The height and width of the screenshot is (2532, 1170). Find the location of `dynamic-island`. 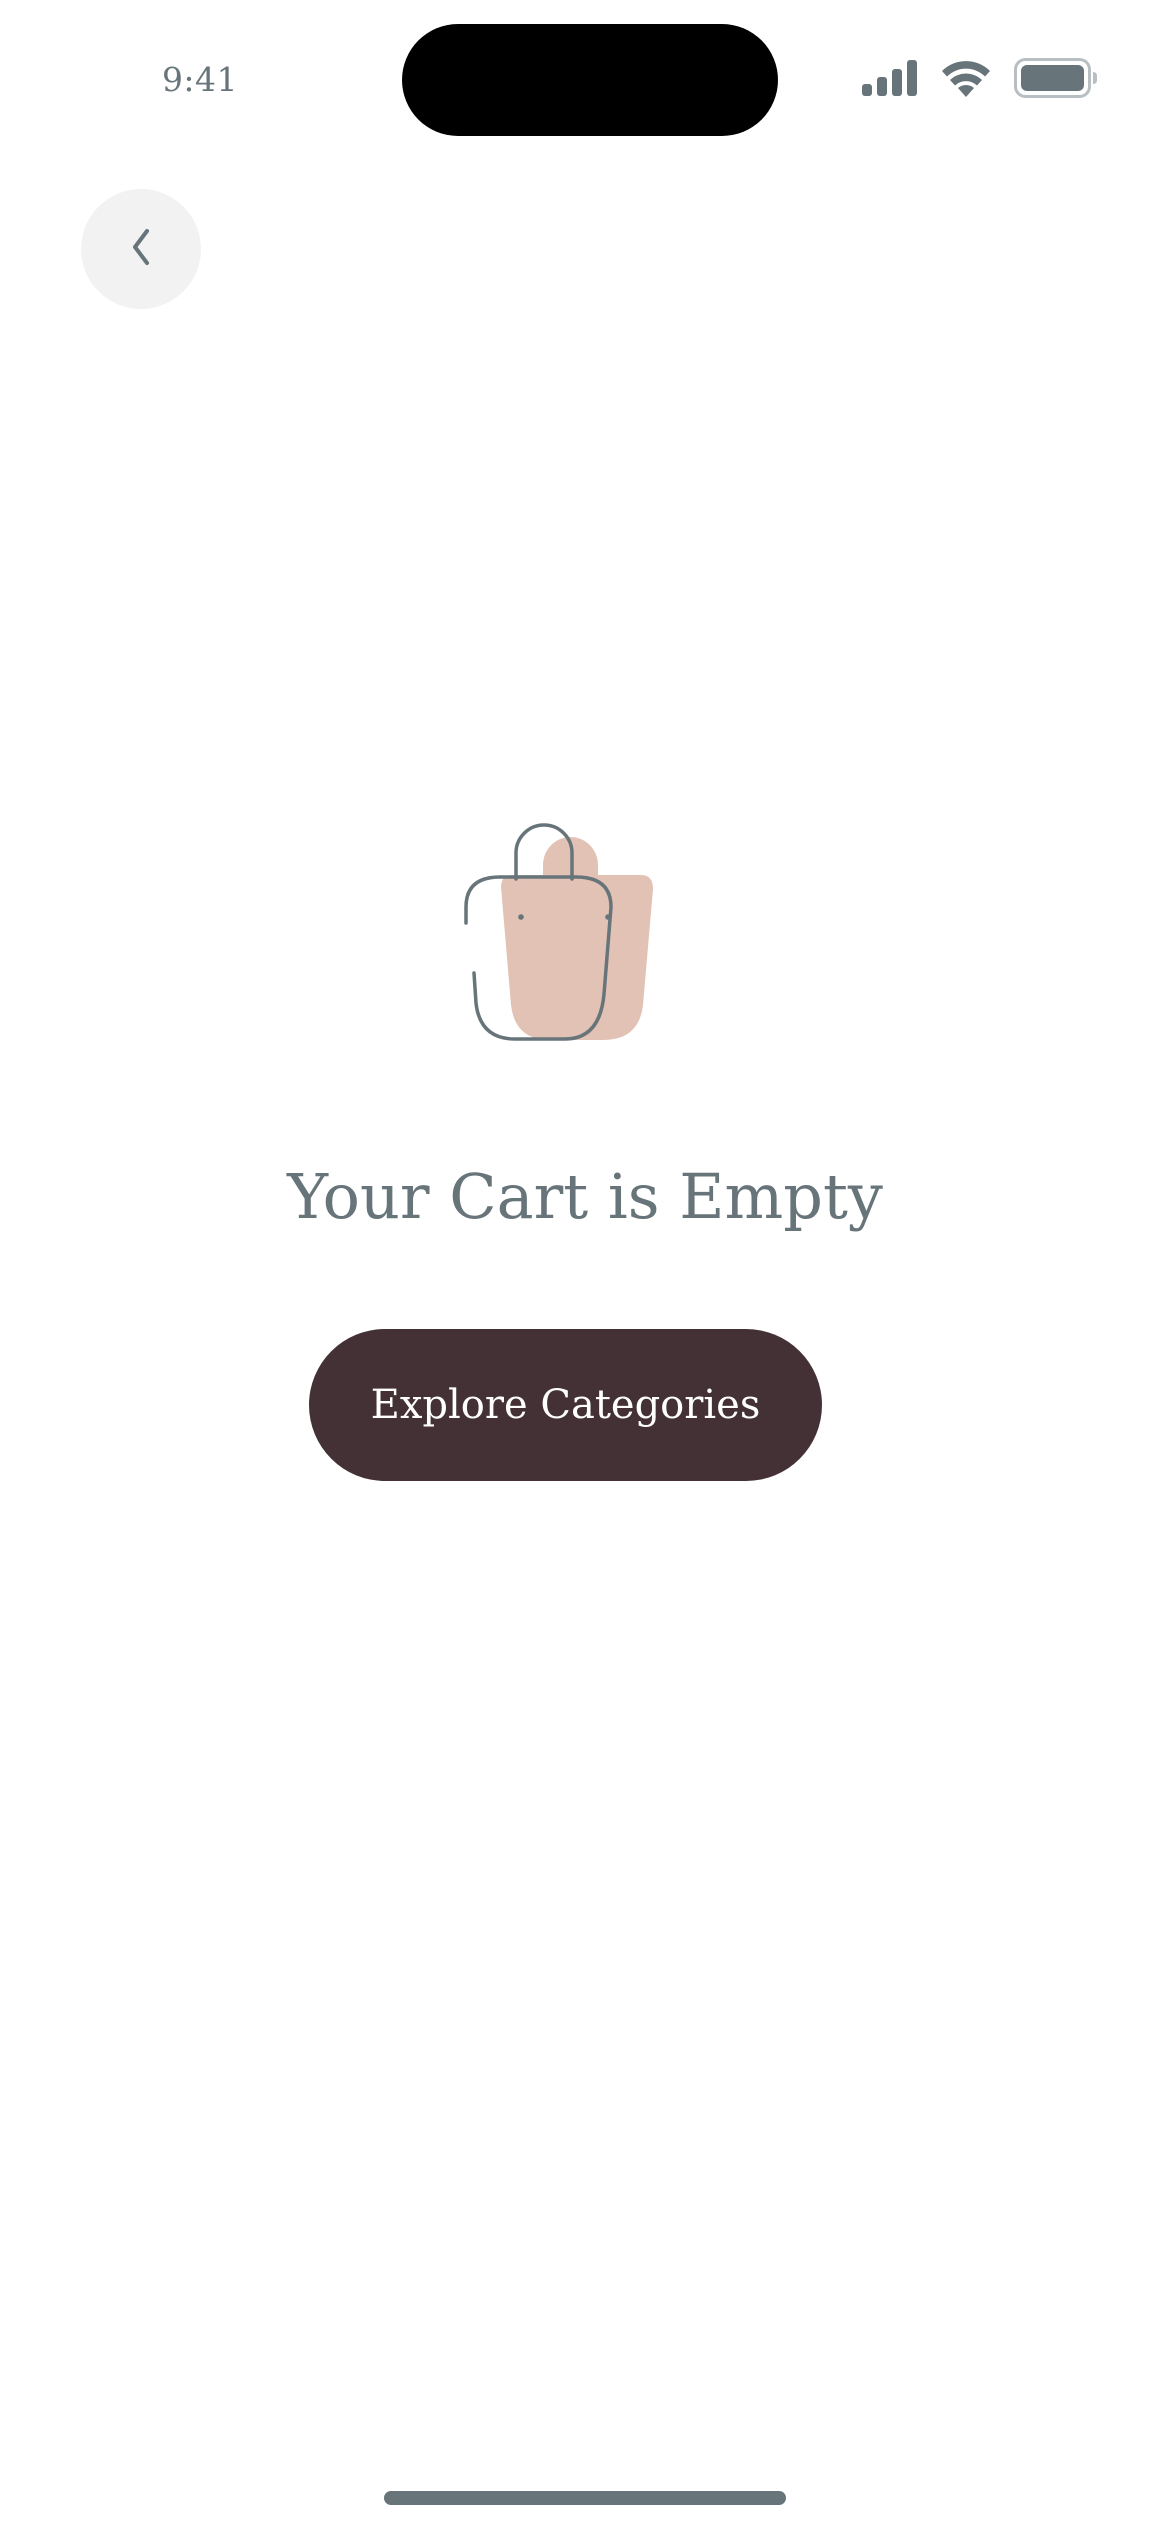

dynamic-island is located at coordinates (590, 80).